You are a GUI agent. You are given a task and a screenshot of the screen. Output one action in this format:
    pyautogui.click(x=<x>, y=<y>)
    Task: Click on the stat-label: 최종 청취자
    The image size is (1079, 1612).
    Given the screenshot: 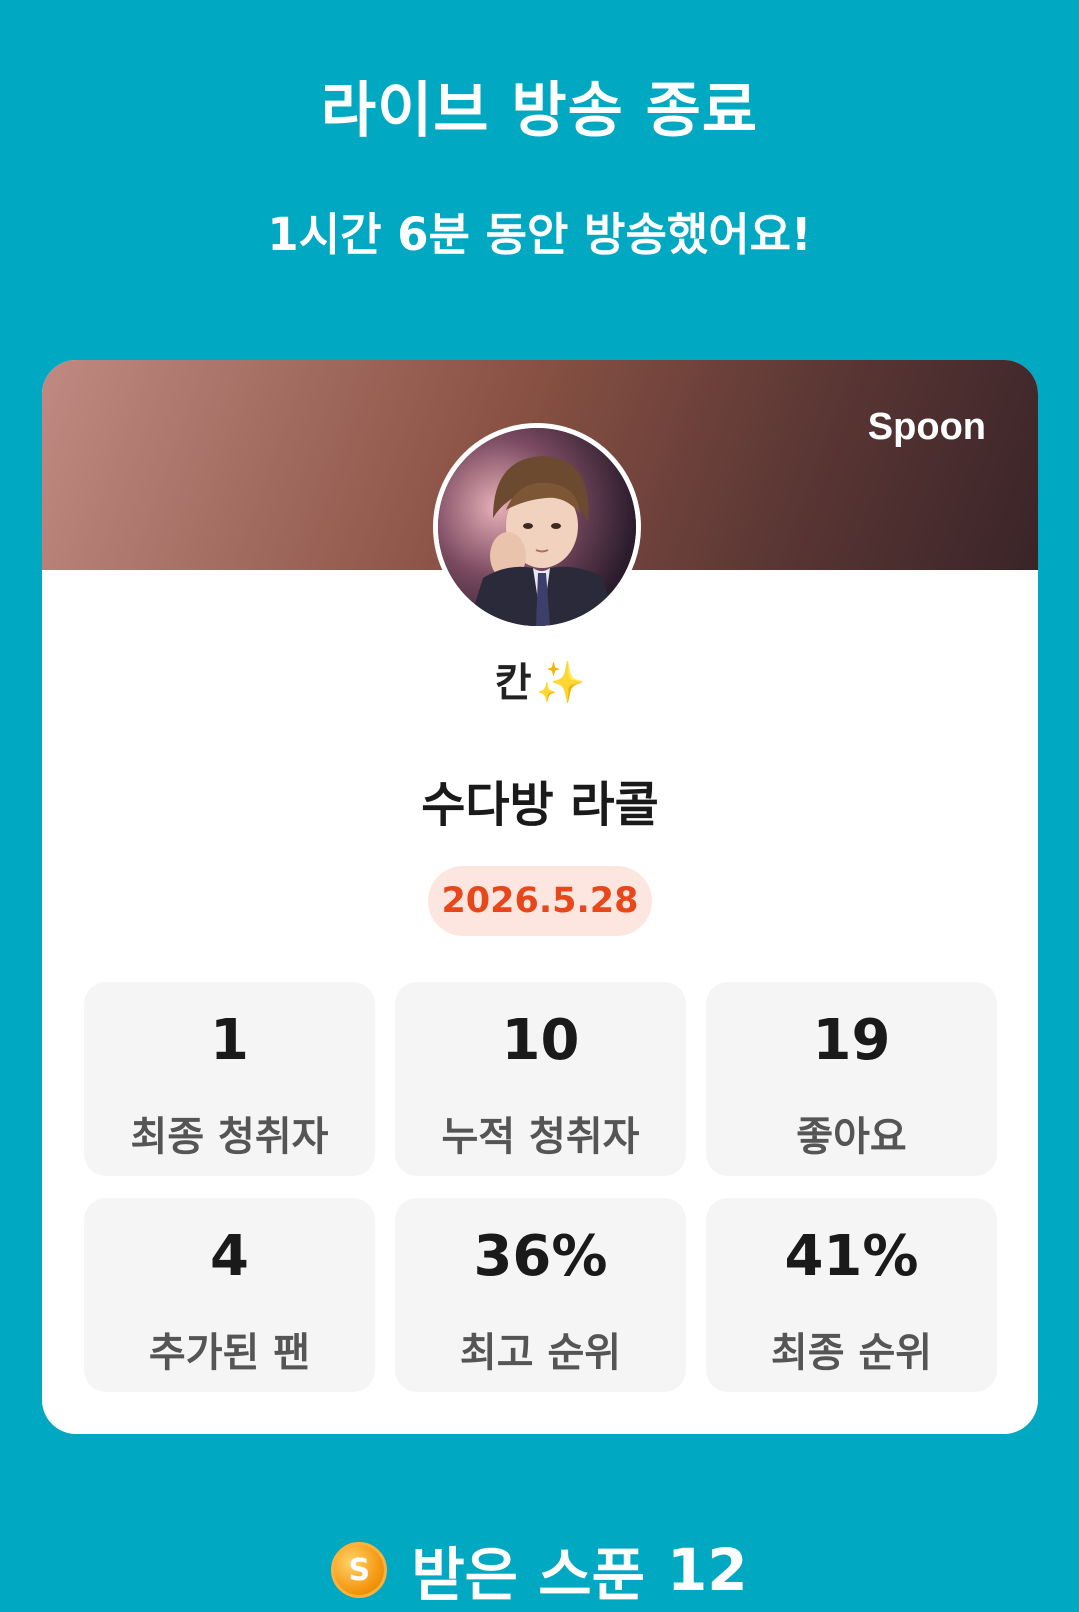 What is the action you would take?
    pyautogui.click(x=229, y=1137)
    